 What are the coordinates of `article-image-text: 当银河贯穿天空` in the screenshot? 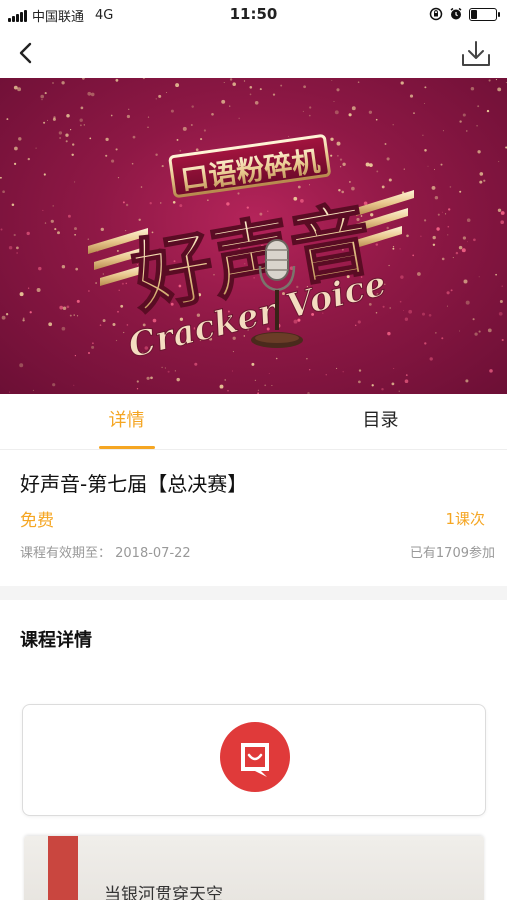 It's located at (163, 892).